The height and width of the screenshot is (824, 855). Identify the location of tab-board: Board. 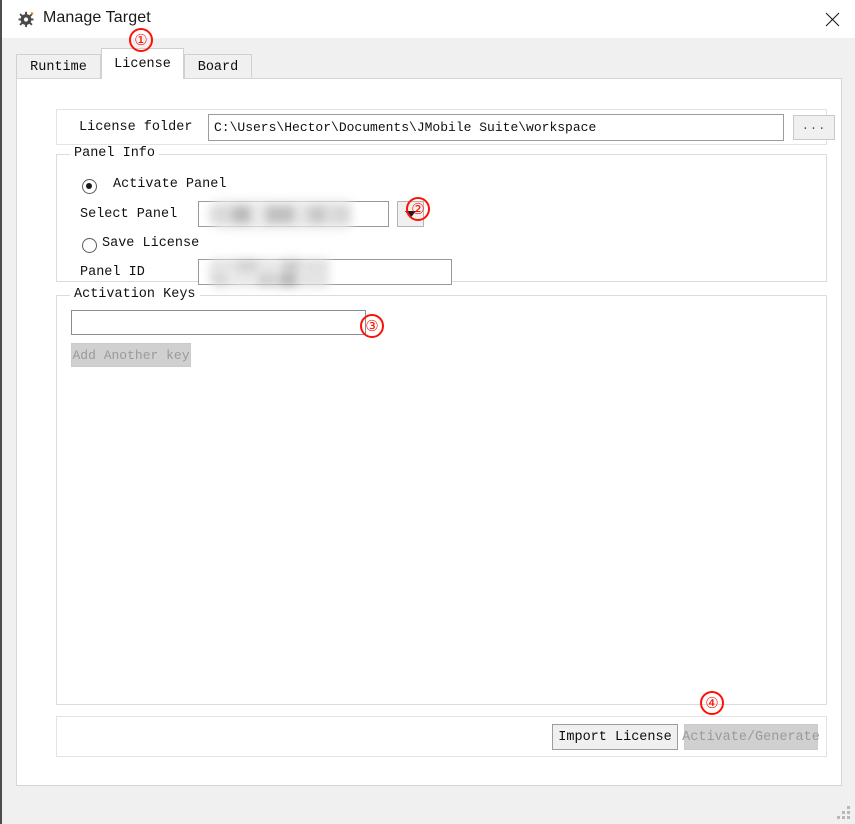
(218, 66).